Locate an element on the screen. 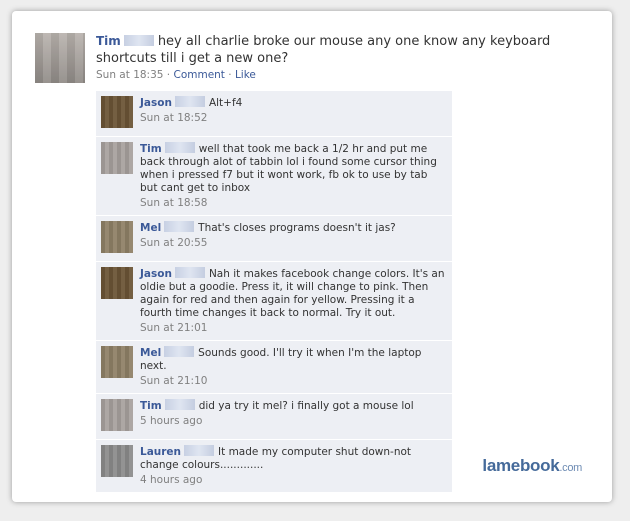 Image resolution: width=630 pixels, height=521 pixels. comment-timestamp: 5 hours ago is located at coordinates (171, 421).